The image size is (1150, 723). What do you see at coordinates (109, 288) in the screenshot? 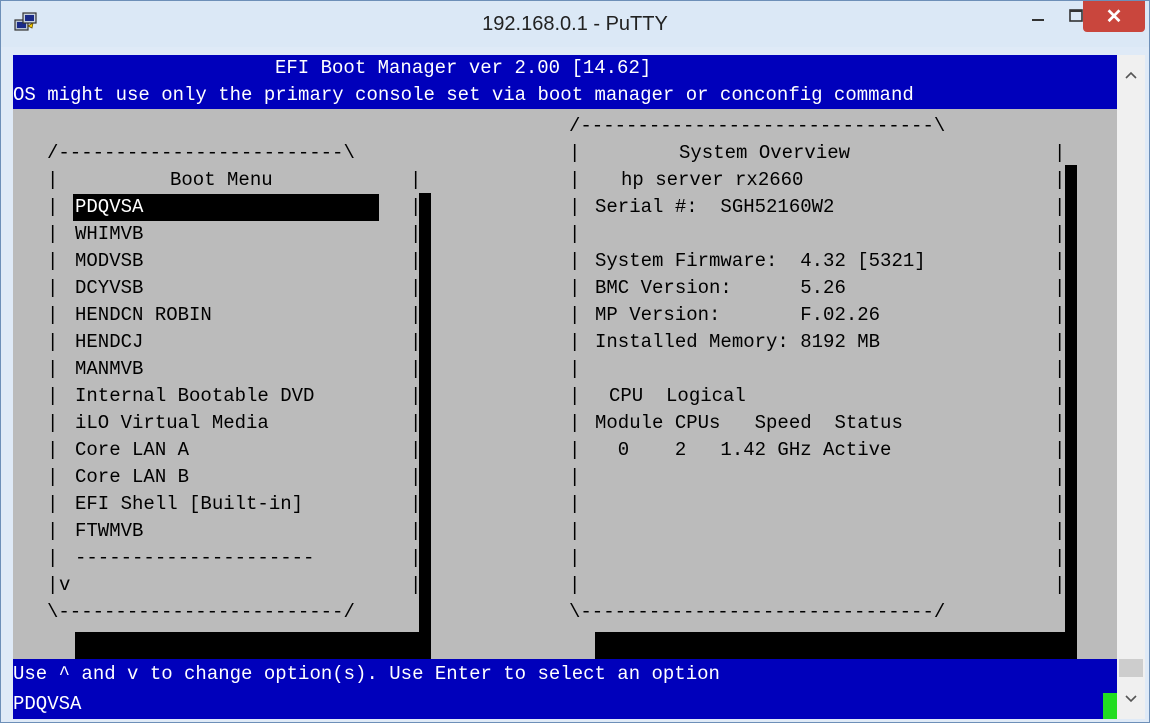
I see `boot-menu-item: DCYVSB` at bounding box center [109, 288].